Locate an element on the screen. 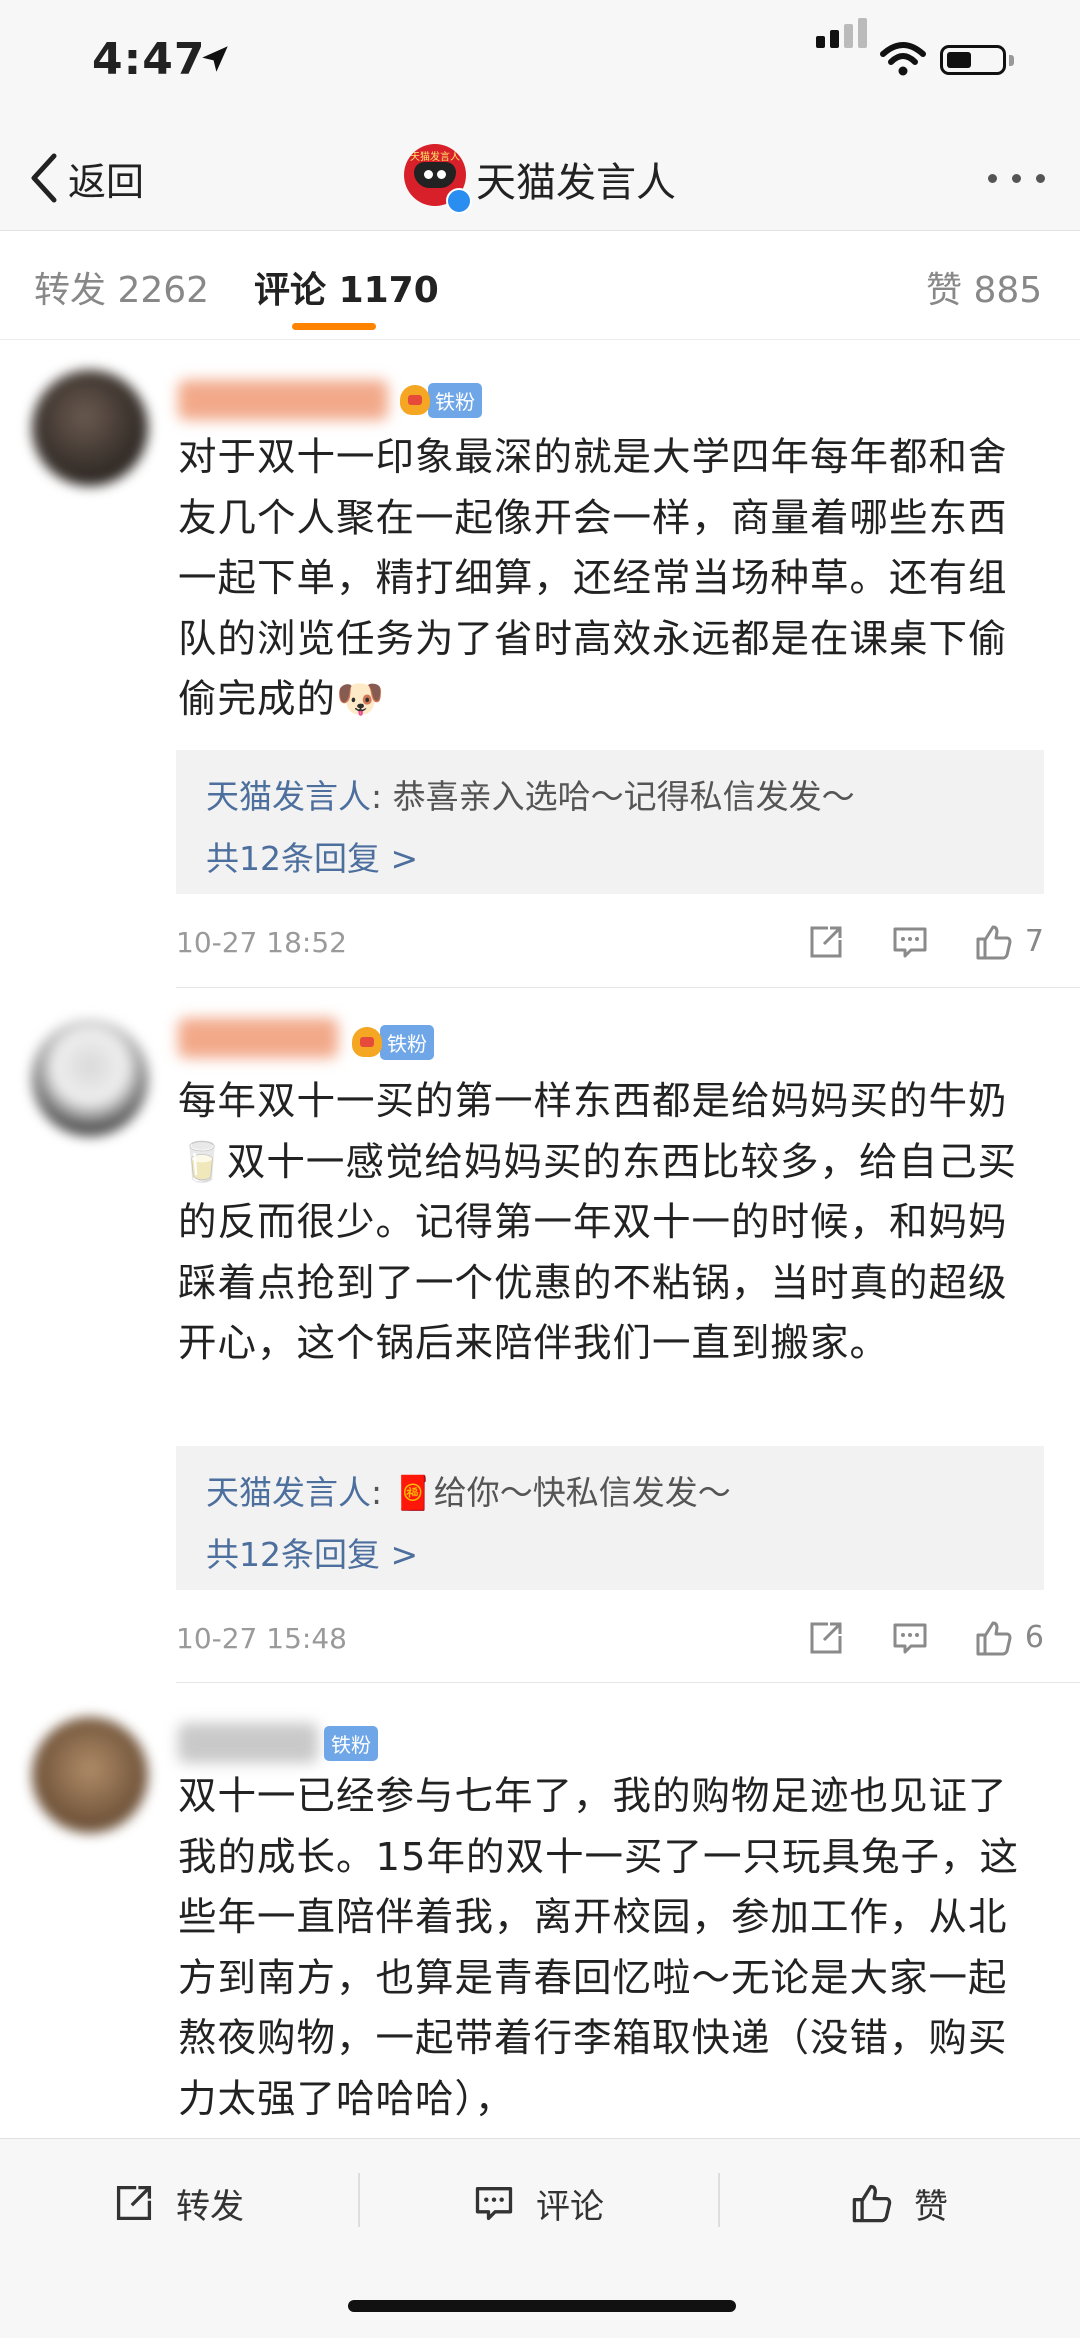 This screenshot has width=1080, height=2338. logo-eye-left is located at coordinates (428, 174).